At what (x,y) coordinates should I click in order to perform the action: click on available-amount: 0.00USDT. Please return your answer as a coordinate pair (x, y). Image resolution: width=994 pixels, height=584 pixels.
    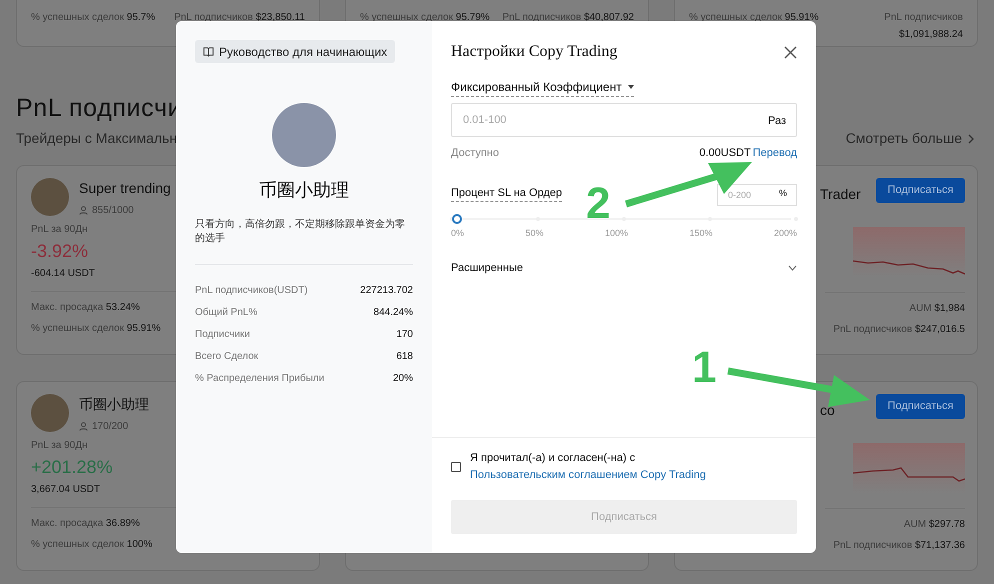
    Looking at the image, I should click on (725, 153).